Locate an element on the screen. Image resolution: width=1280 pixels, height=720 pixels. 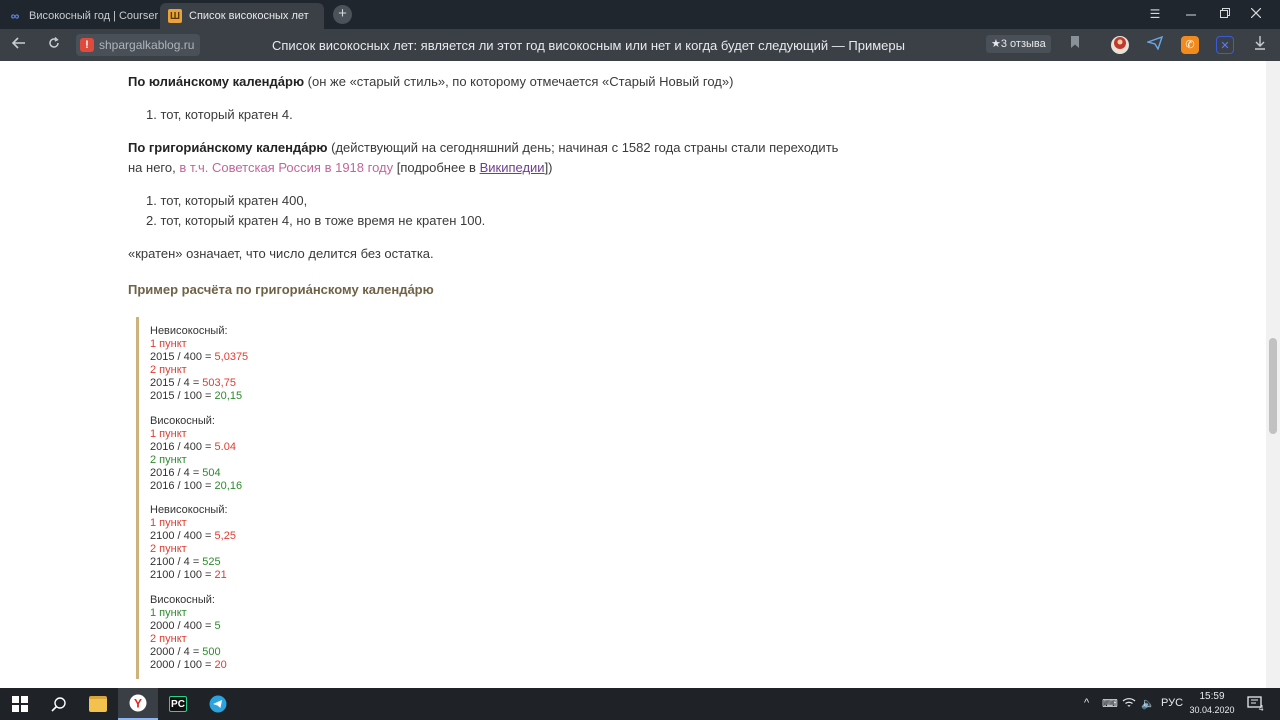
calc-result: 503,75 is located at coordinates (219, 382).